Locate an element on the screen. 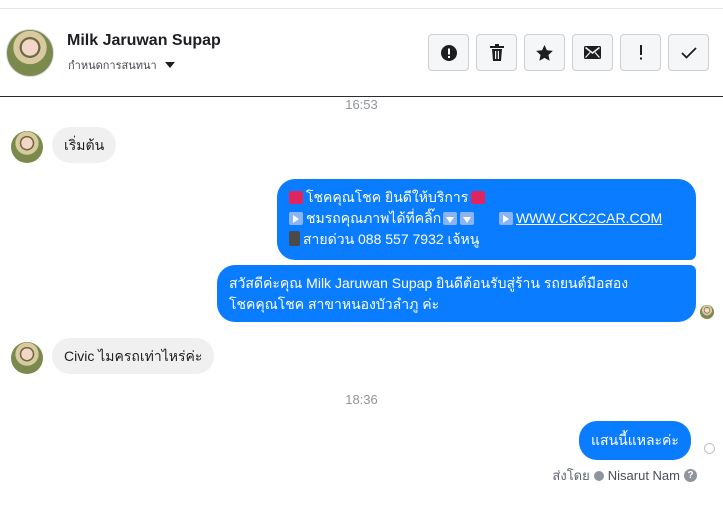 The width and height of the screenshot is (723, 520). exclamation-icon is located at coordinates (640, 52).